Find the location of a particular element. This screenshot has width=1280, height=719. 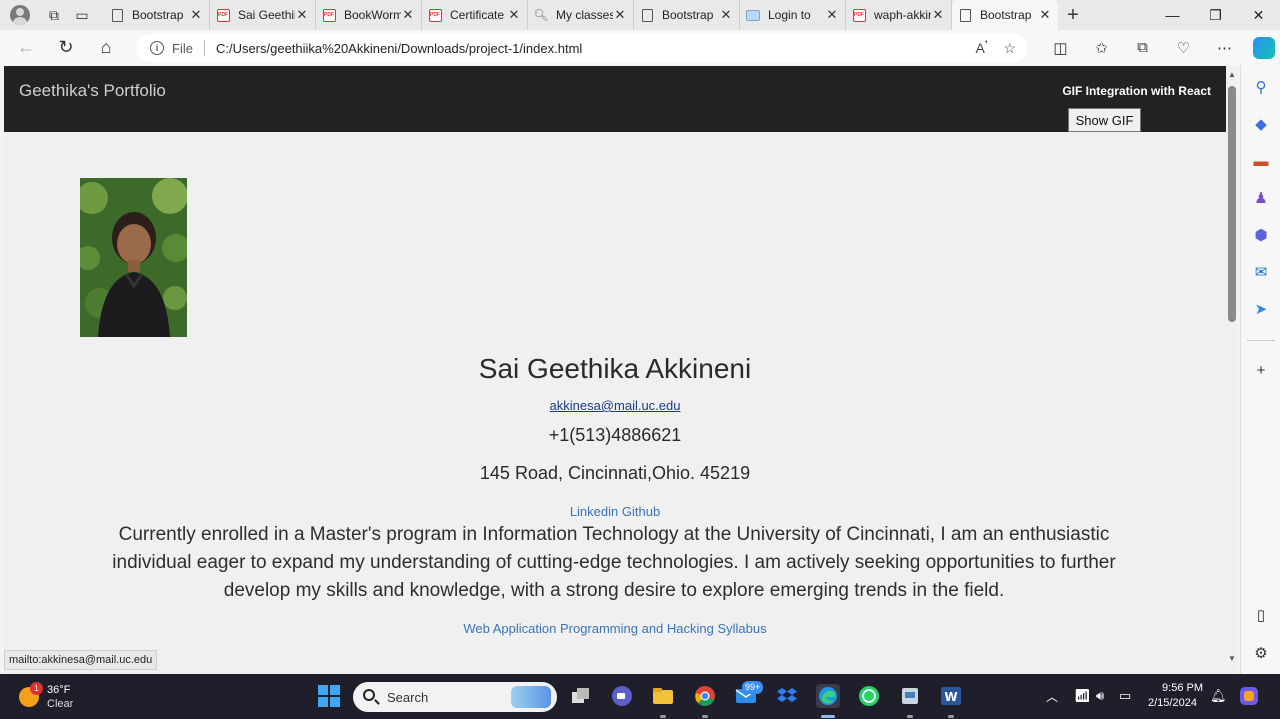

tab-title: Certificate is located at coordinates (477, 15).